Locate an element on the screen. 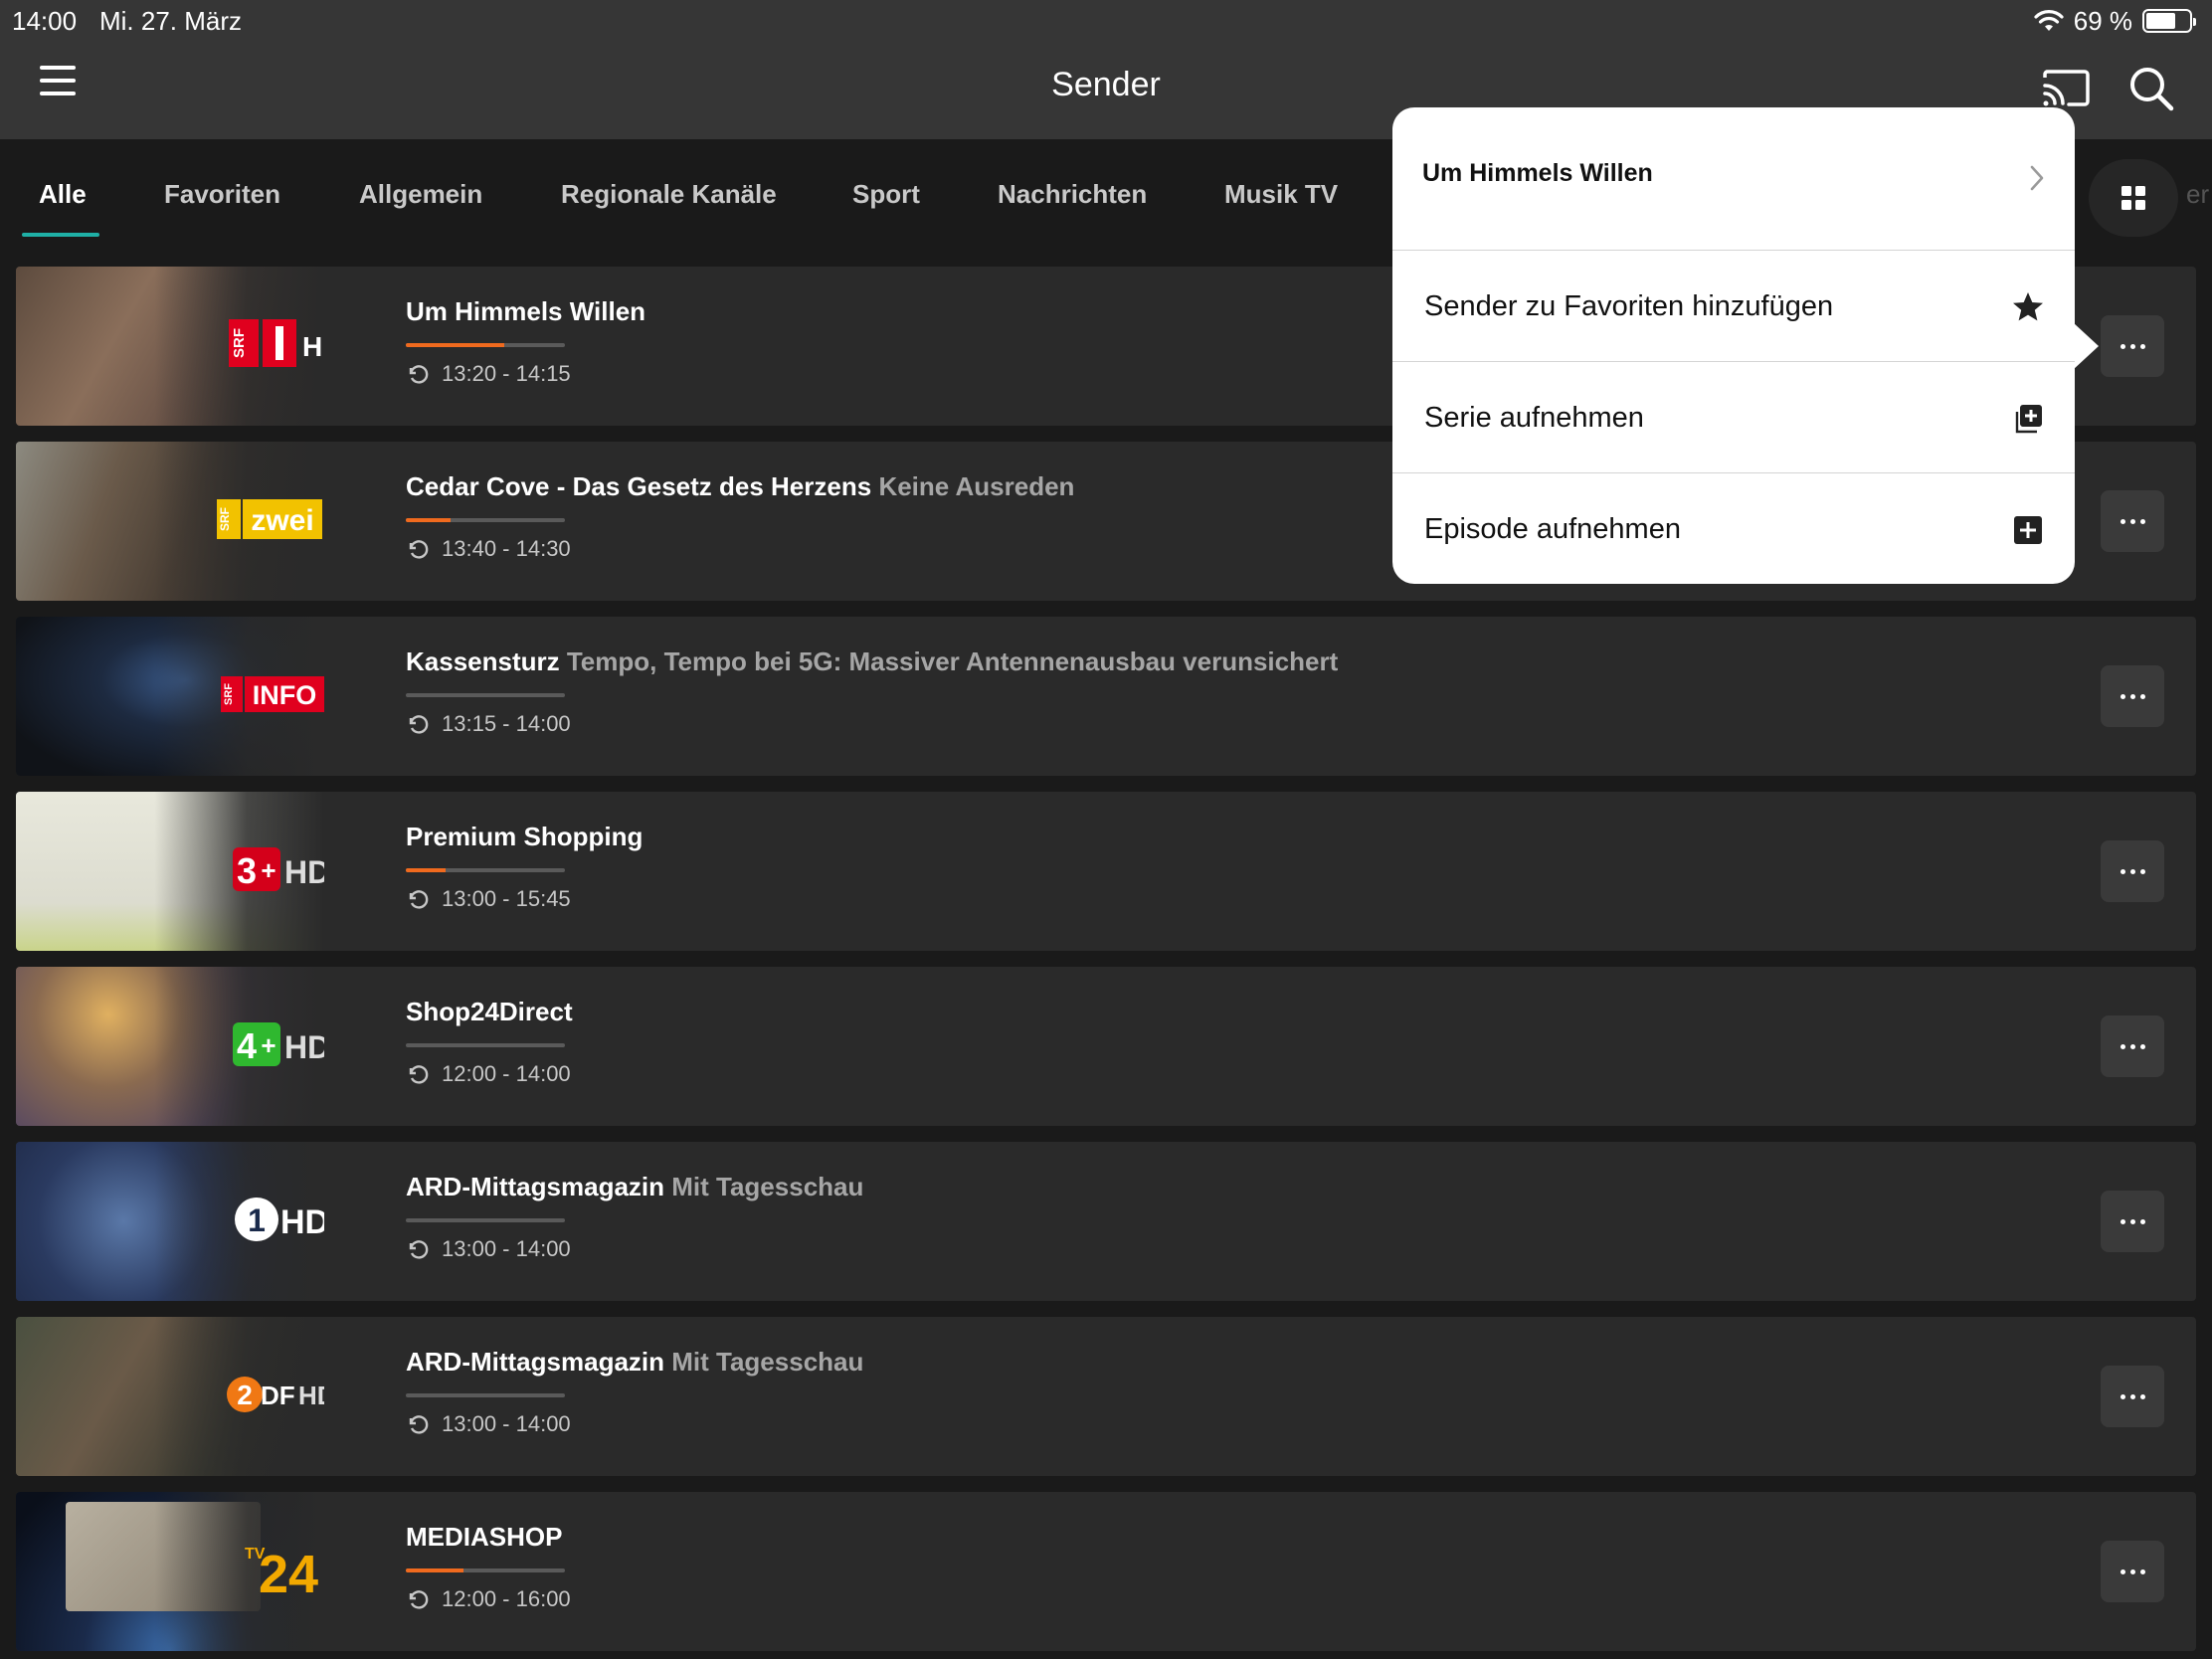 This screenshot has height=1659, width=2212. page-title: Sender is located at coordinates (1106, 84).